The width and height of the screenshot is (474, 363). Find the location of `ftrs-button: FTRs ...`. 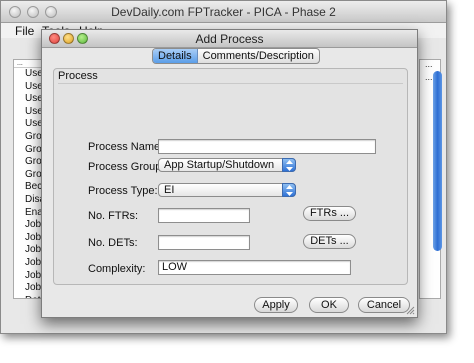

ftrs-button: FTRs ... is located at coordinates (329, 213).